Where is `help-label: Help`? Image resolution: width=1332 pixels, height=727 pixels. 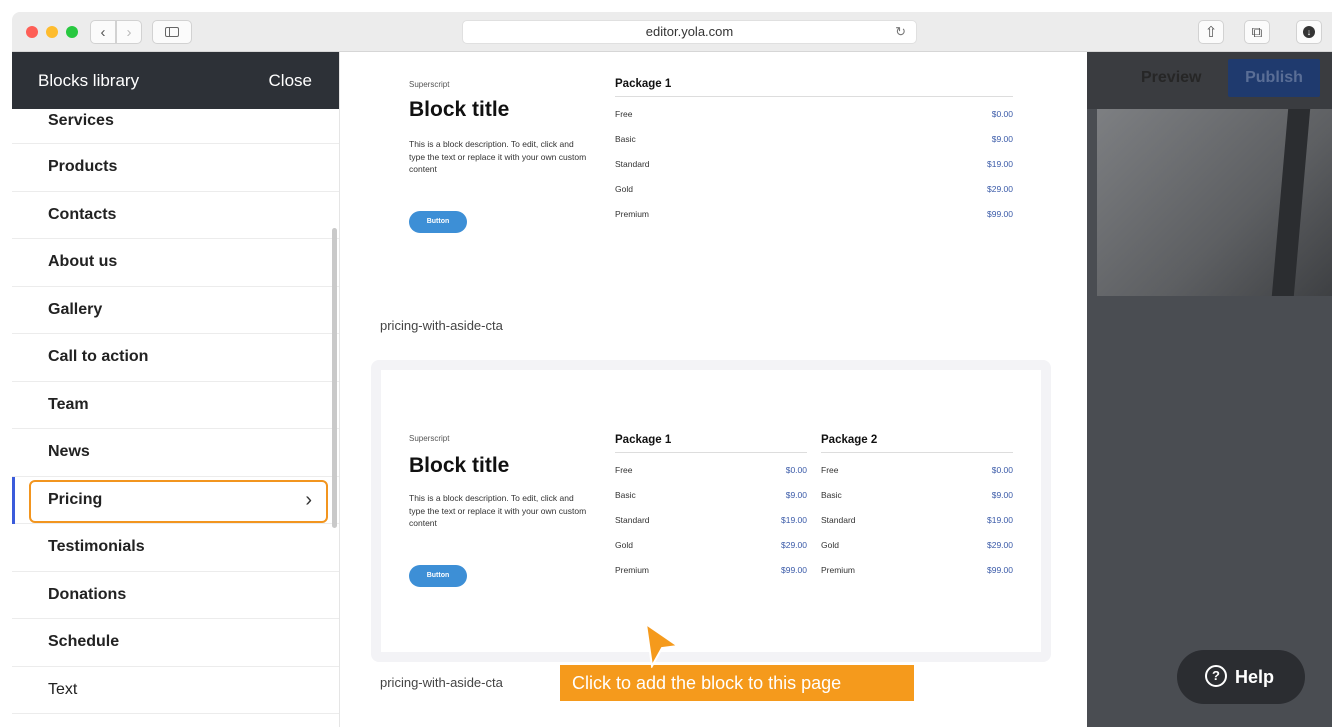 help-label: Help is located at coordinates (1255, 677).